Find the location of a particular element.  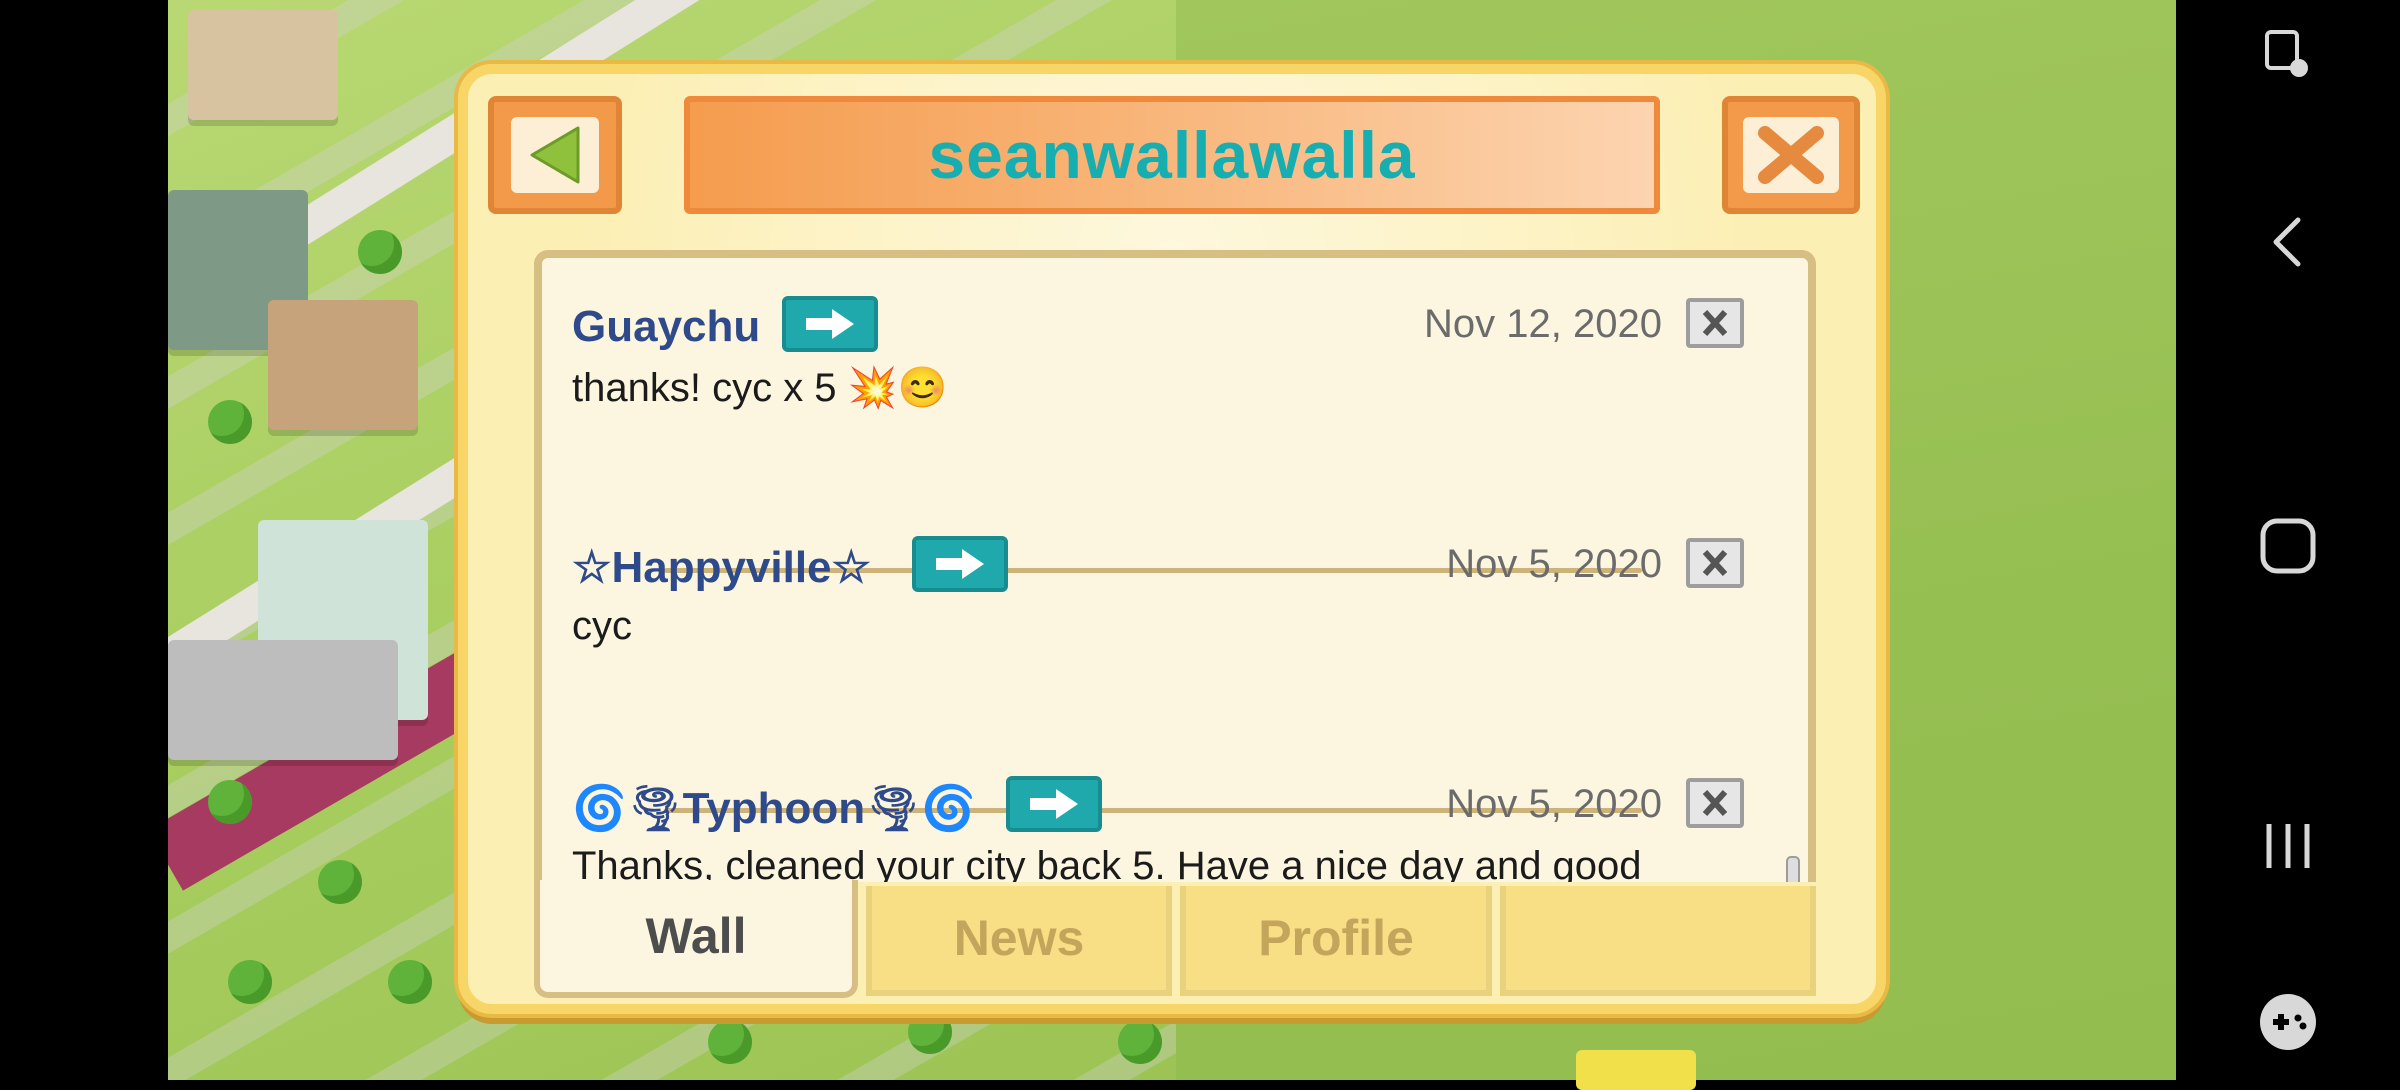

tab-wall: Wall is located at coordinates (696, 939).